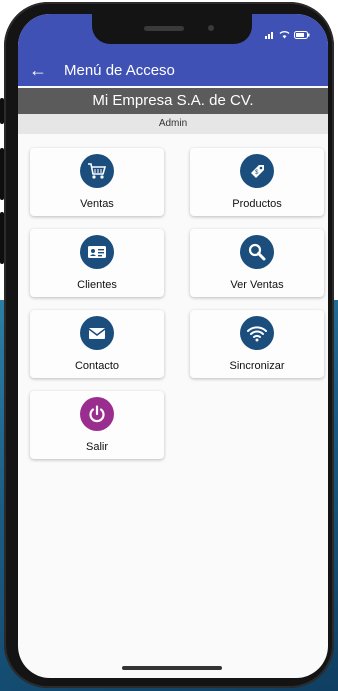 The height and width of the screenshot is (691, 338). I want to click on menu-item-label: Salir, so click(96, 447).